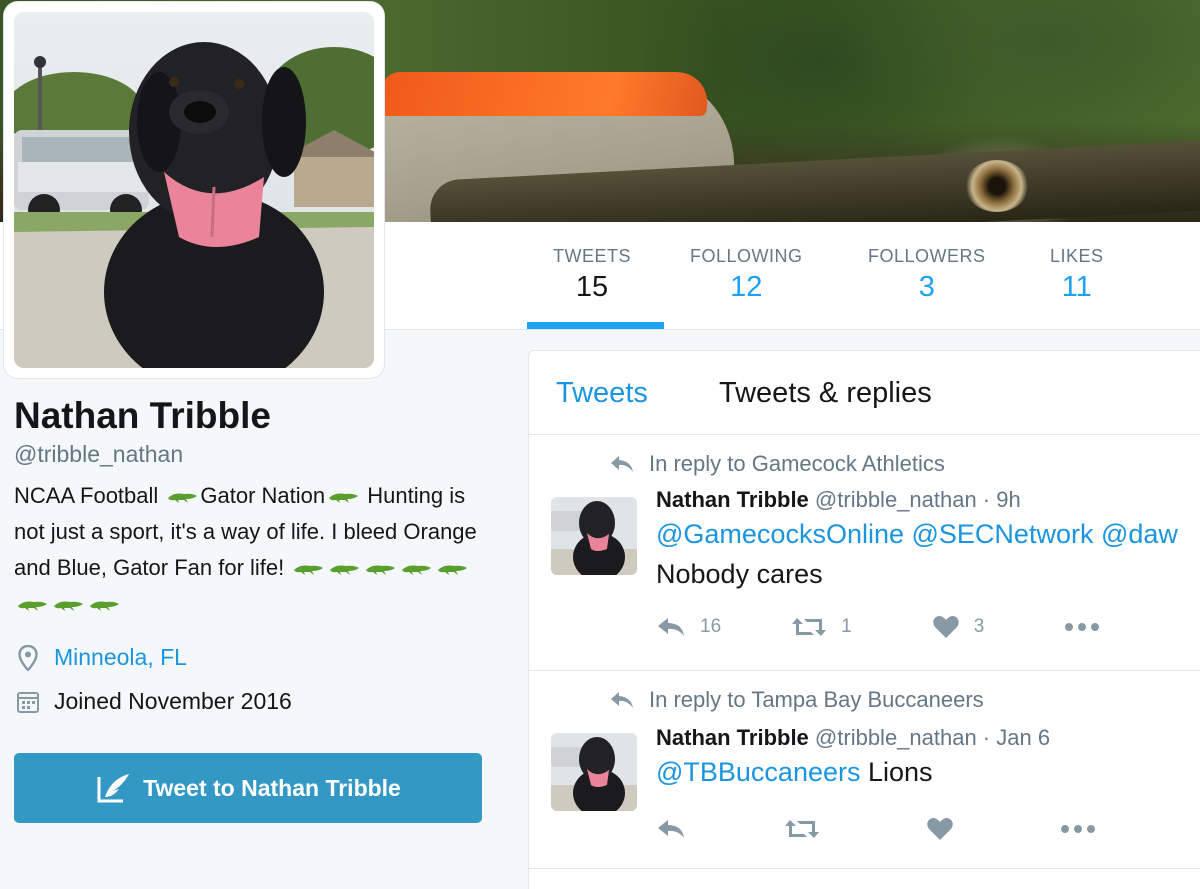 Image resolution: width=1200 pixels, height=889 pixels. What do you see at coordinates (28, 657) in the screenshot?
I see `location-pin-icon` at bounding box center [28, 657].